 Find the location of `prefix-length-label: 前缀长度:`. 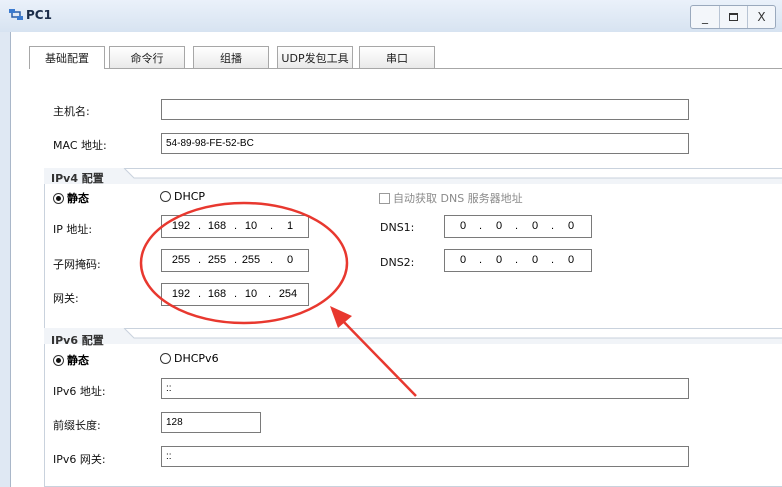

prefix-length-label: 前缀长度: is located at coordinates (77, 425).